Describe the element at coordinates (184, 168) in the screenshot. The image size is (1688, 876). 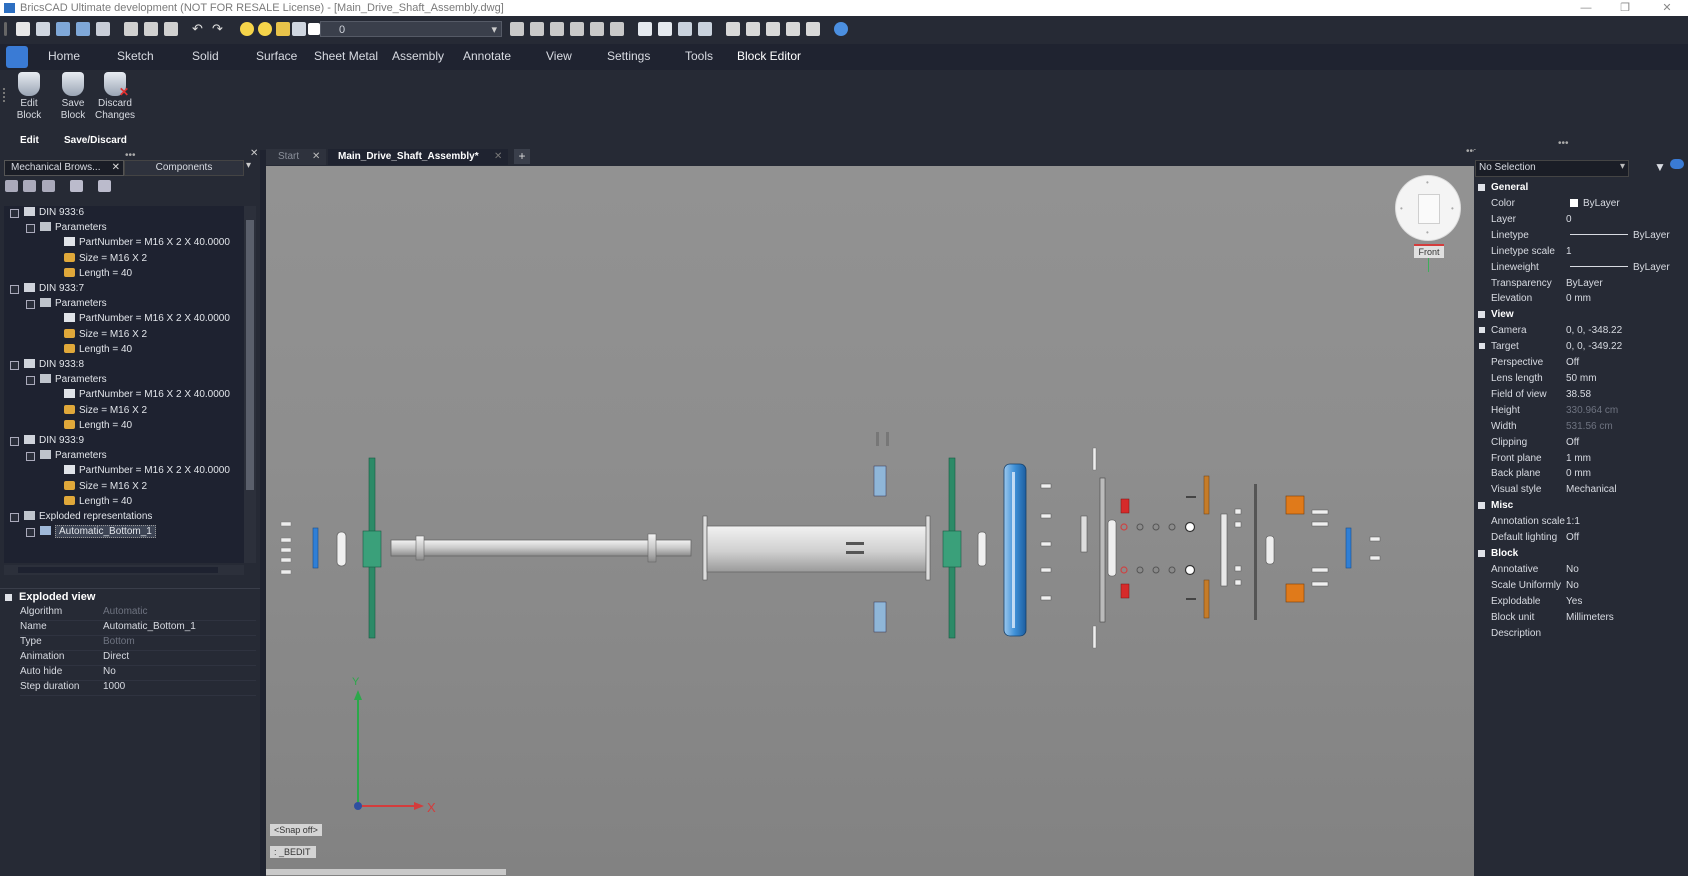
I see `tab-components: Components` at that location.